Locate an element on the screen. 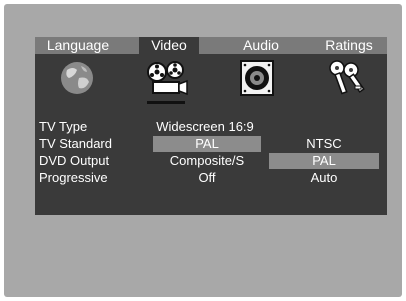  dvd-output-label: DVD Output is located at coordinates (74, 160).